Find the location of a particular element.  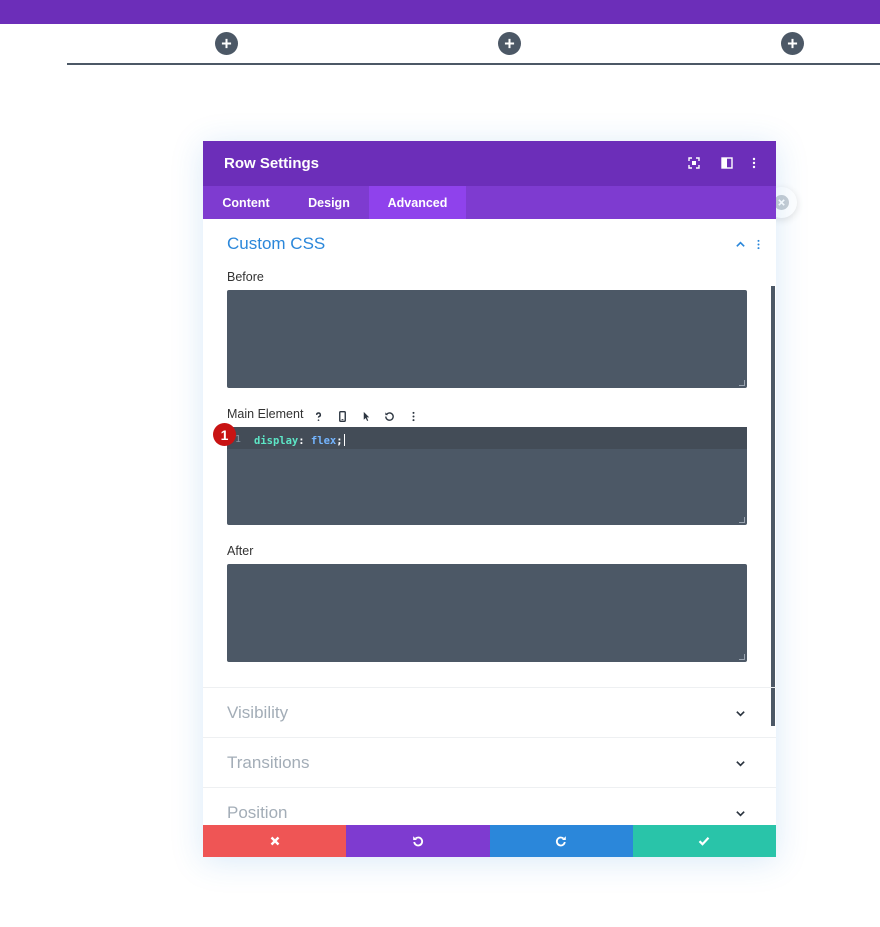

collapse-section-button is located at coordinates (740, 244).